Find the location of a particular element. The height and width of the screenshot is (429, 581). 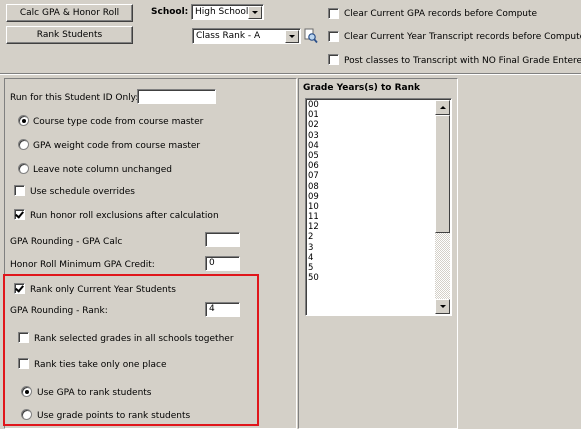

grade-list-item: 11 is located at coordinates (378, 217).